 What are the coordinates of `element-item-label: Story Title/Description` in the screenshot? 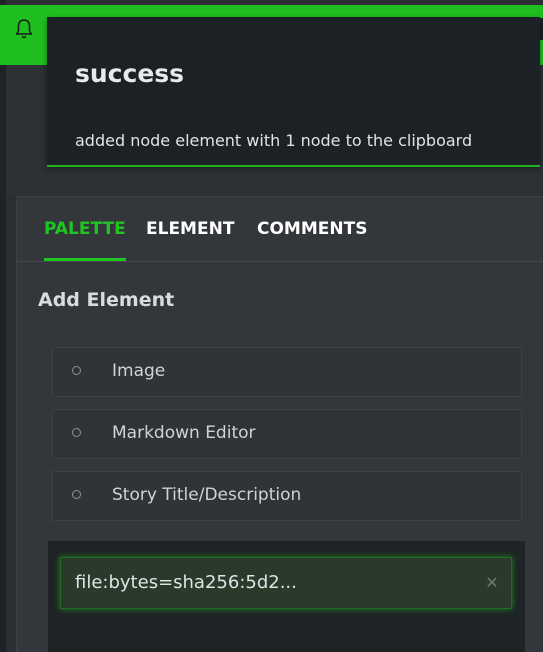 It's located at (207, 495).